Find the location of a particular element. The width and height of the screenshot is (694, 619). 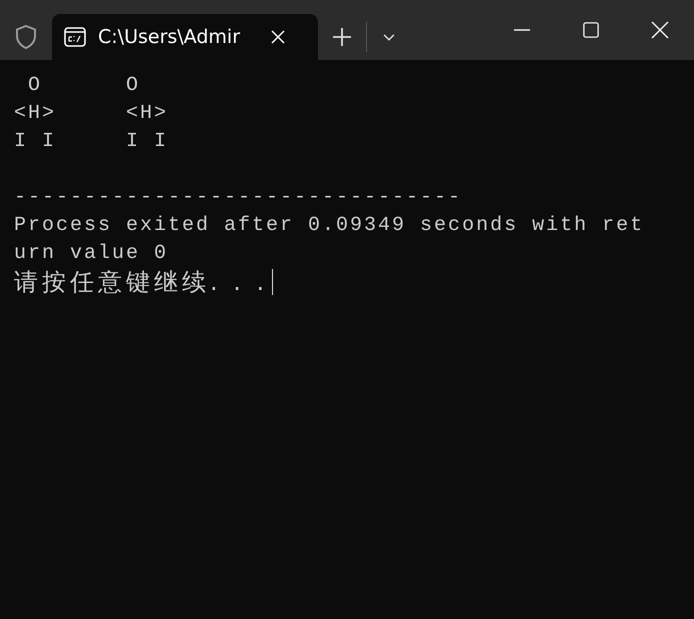

console-line: Process exited after 0.09349 seconds with ret is located at coordinates (329, 226).